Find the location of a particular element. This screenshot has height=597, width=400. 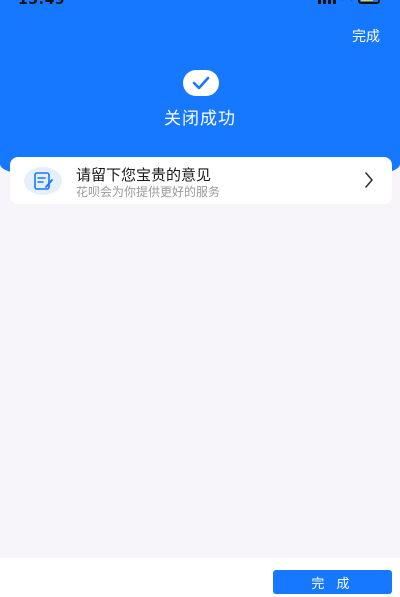

wifi-icon is located at coordinates (347, 2).